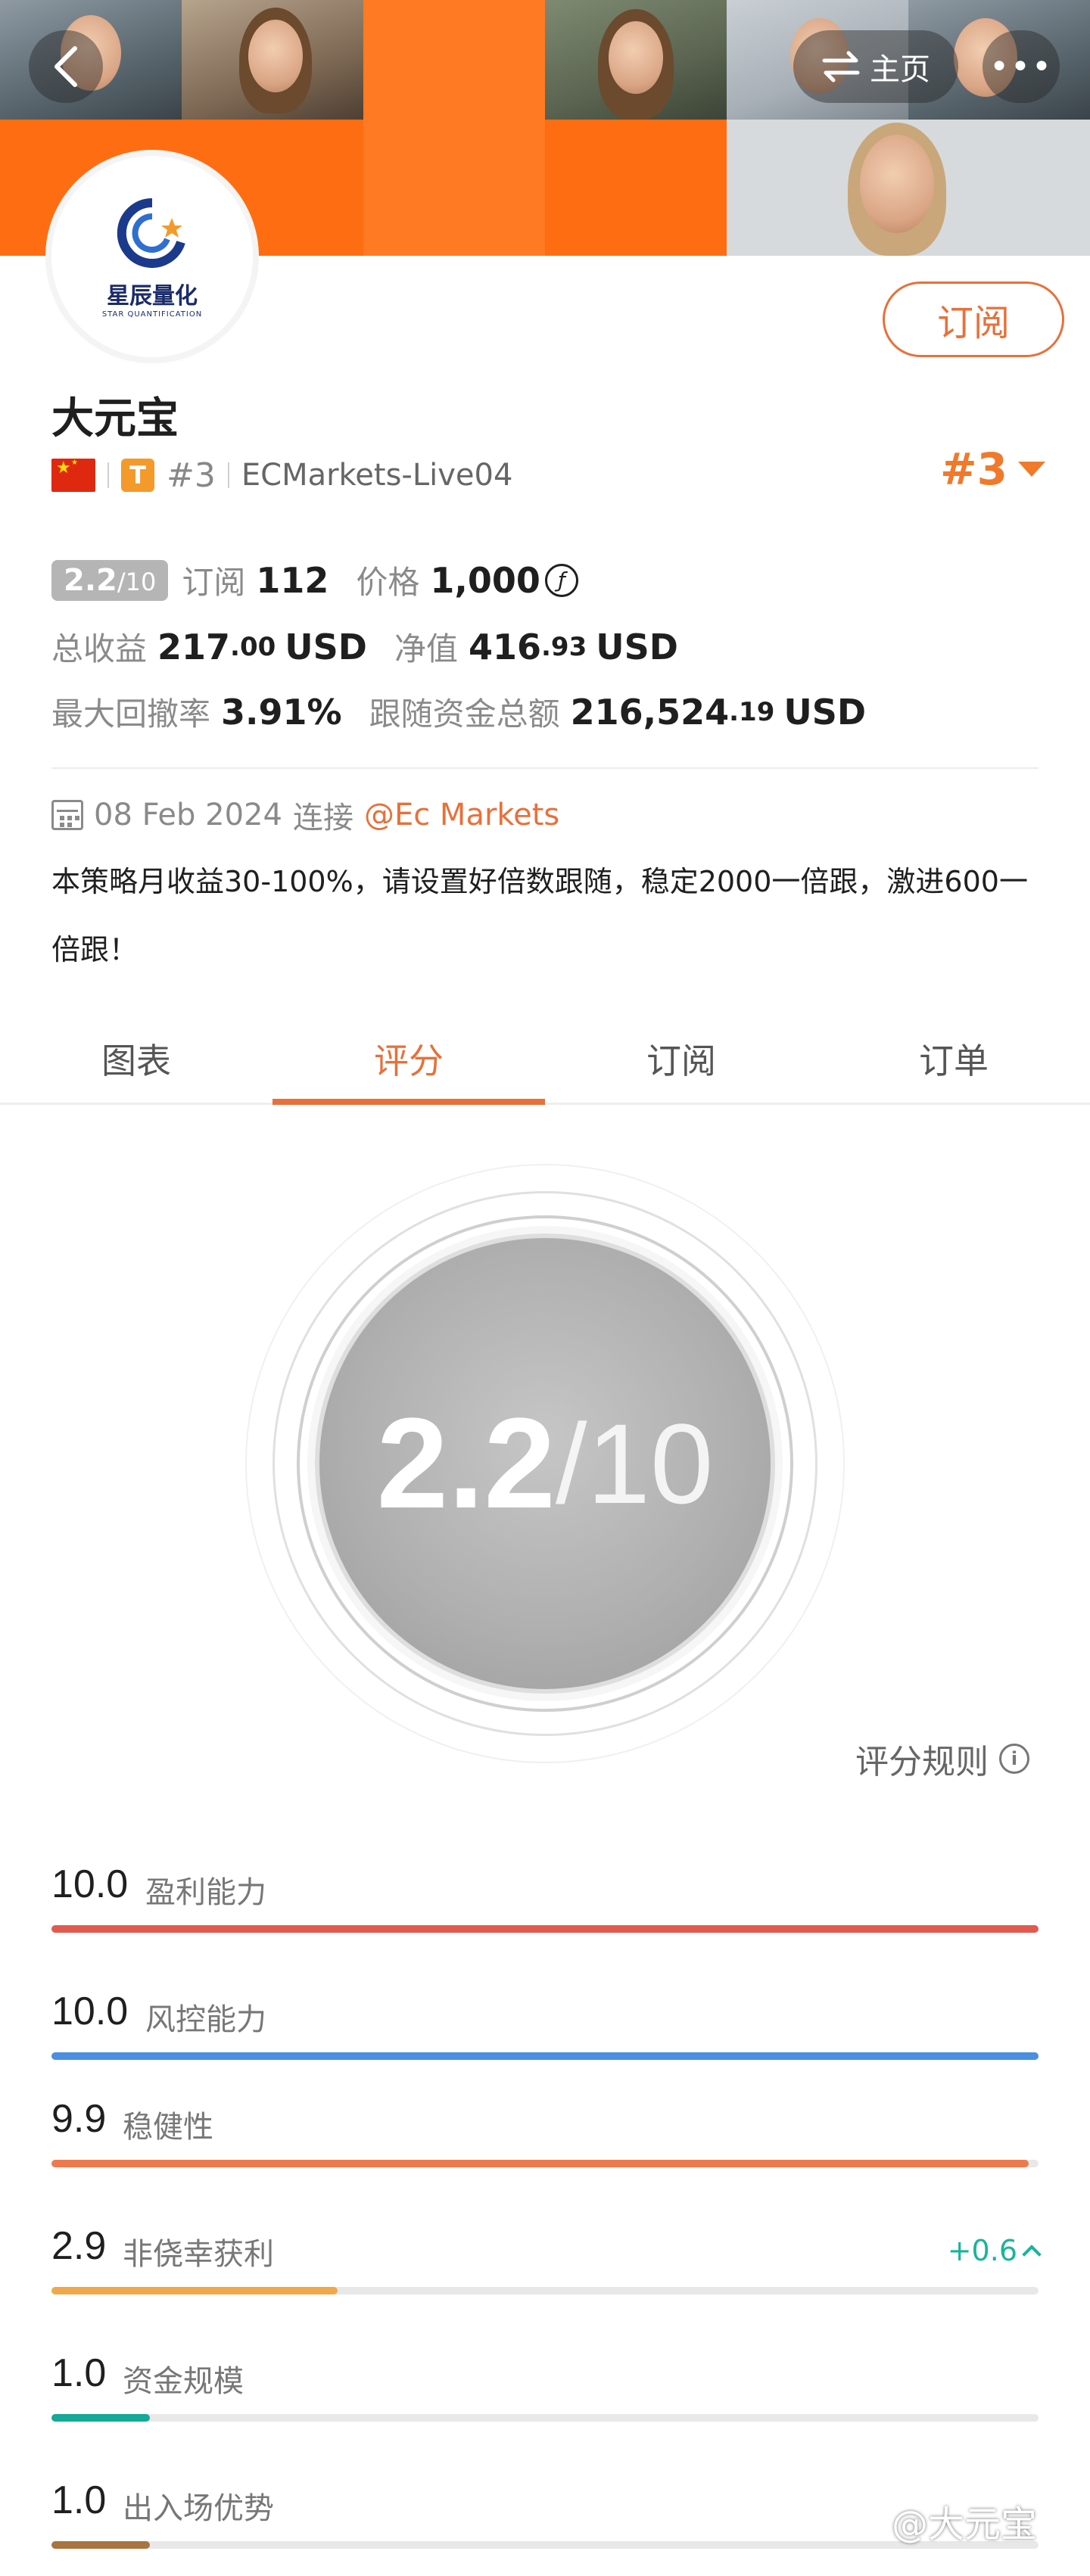 This screenshot has width=1090, height=2576. Describe the element at coordinates (752, 711) in the screenshot. I see `follow-funds-dec: .19` at that location.